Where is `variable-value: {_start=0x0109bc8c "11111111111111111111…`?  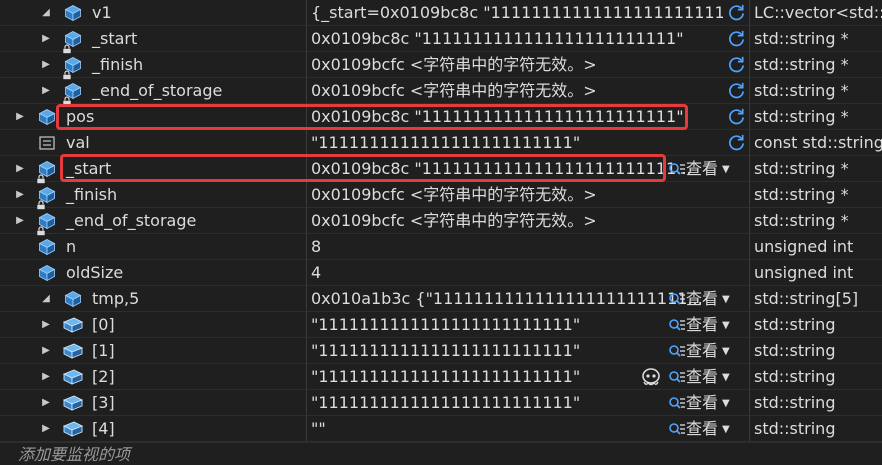 variable-value: {_start=0x0109bc8c "11111111111111111111… is located at coordinates (517, 12).